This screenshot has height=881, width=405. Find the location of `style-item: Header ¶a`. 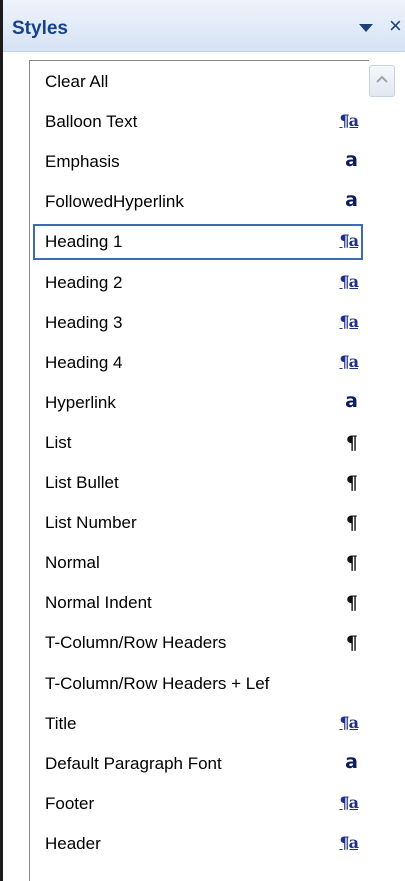

style-item: Header ¶a is located at coordinates (198, 844).